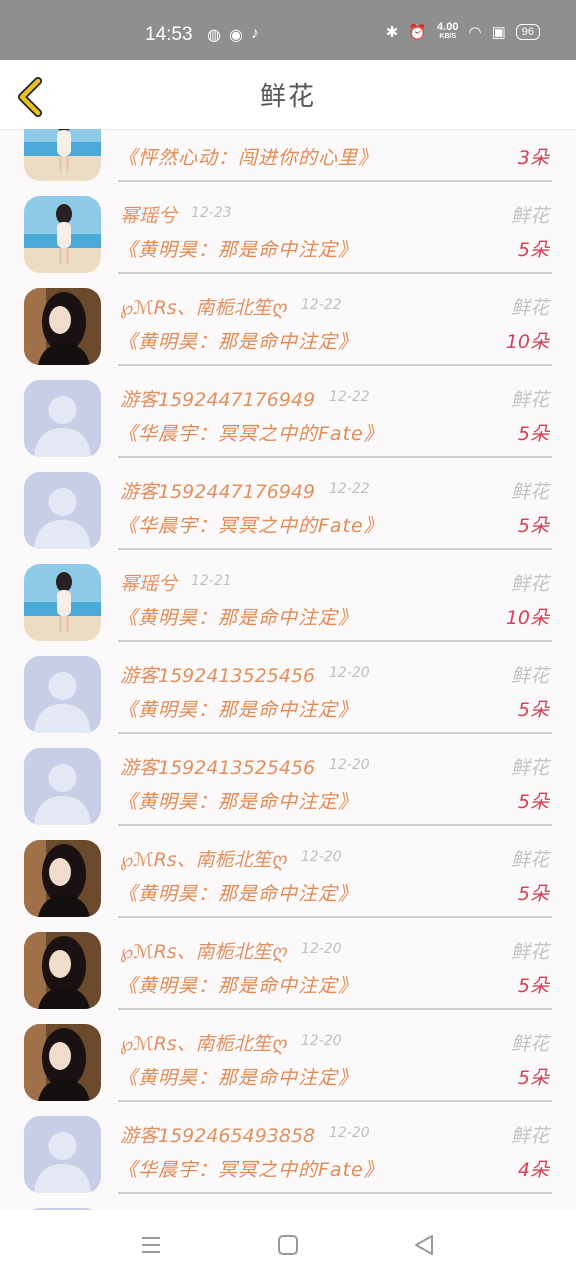 This screenshot has height=1280, width=576. What do you see at coordinates (527, 32) in the screenshot?
I see `battery-indicator: 96` at bounding box center [527, 32].